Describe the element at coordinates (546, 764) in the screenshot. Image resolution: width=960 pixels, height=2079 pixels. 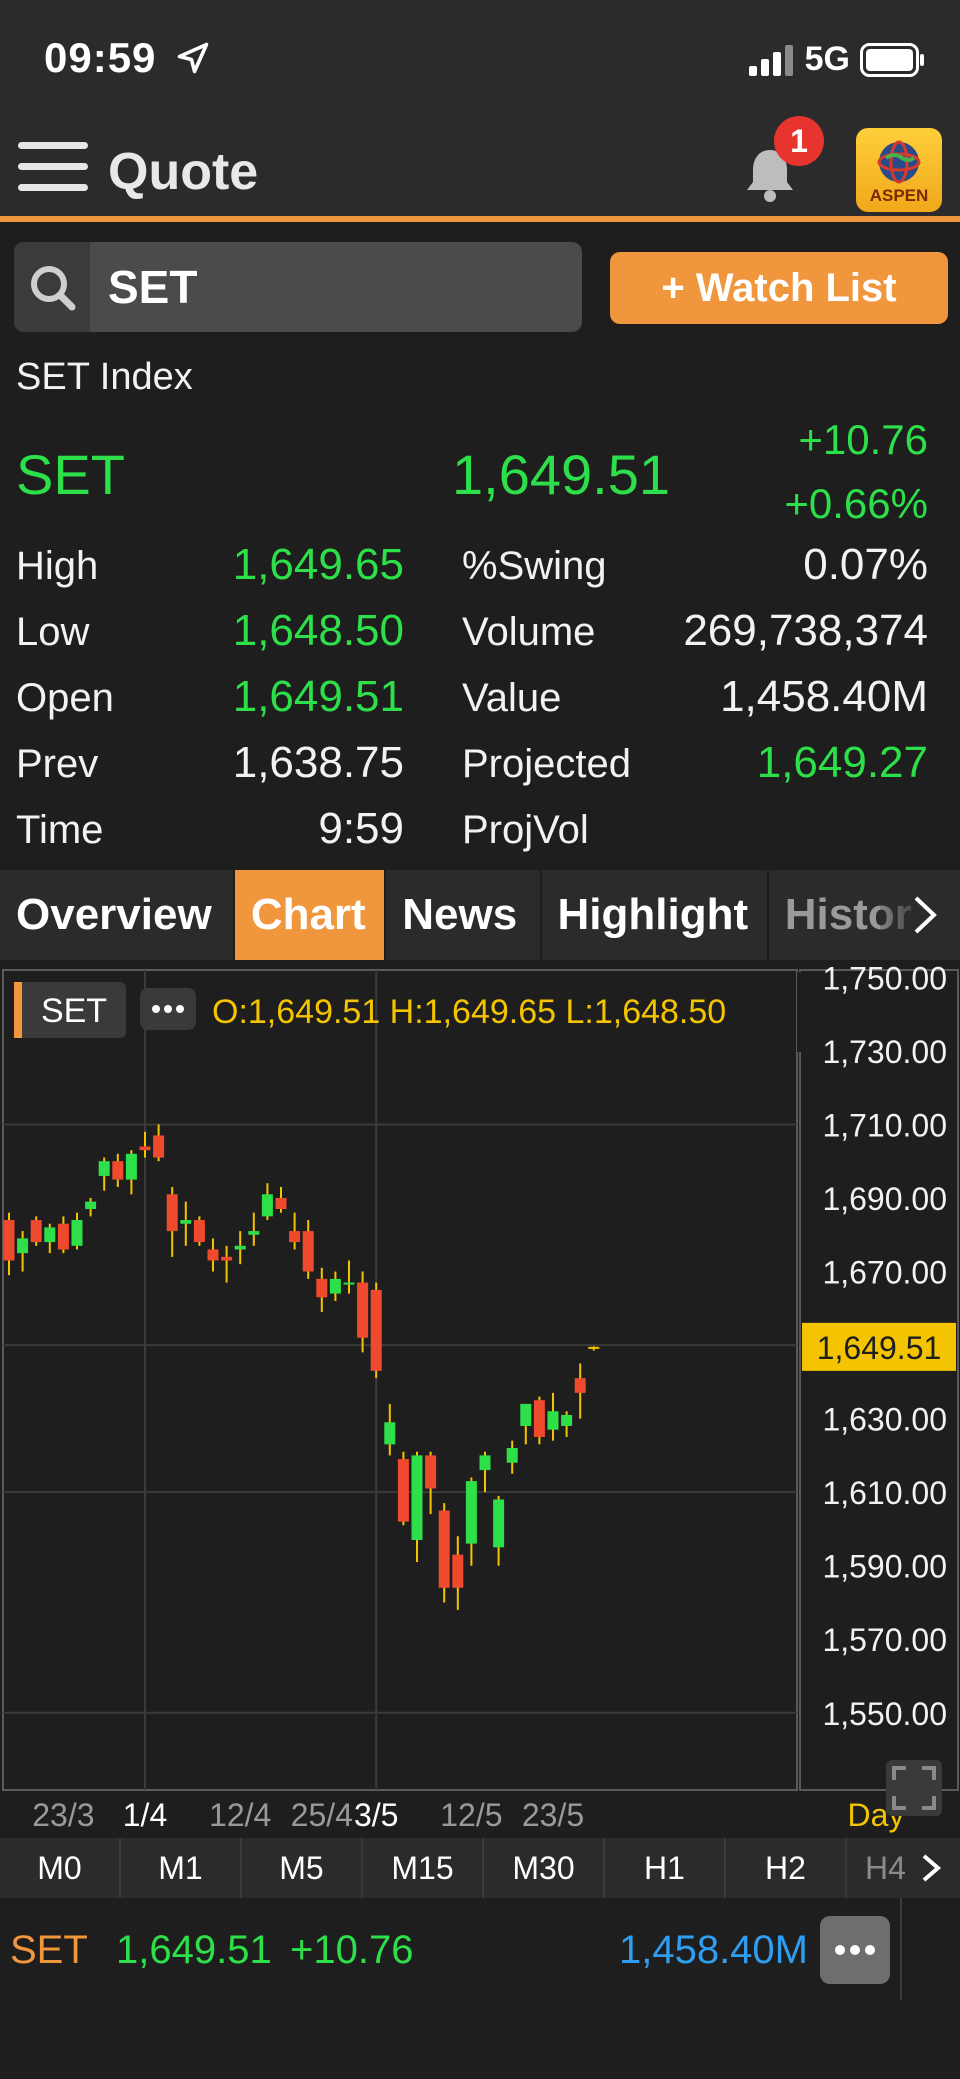
I see `stat-label: Projected` at that location.